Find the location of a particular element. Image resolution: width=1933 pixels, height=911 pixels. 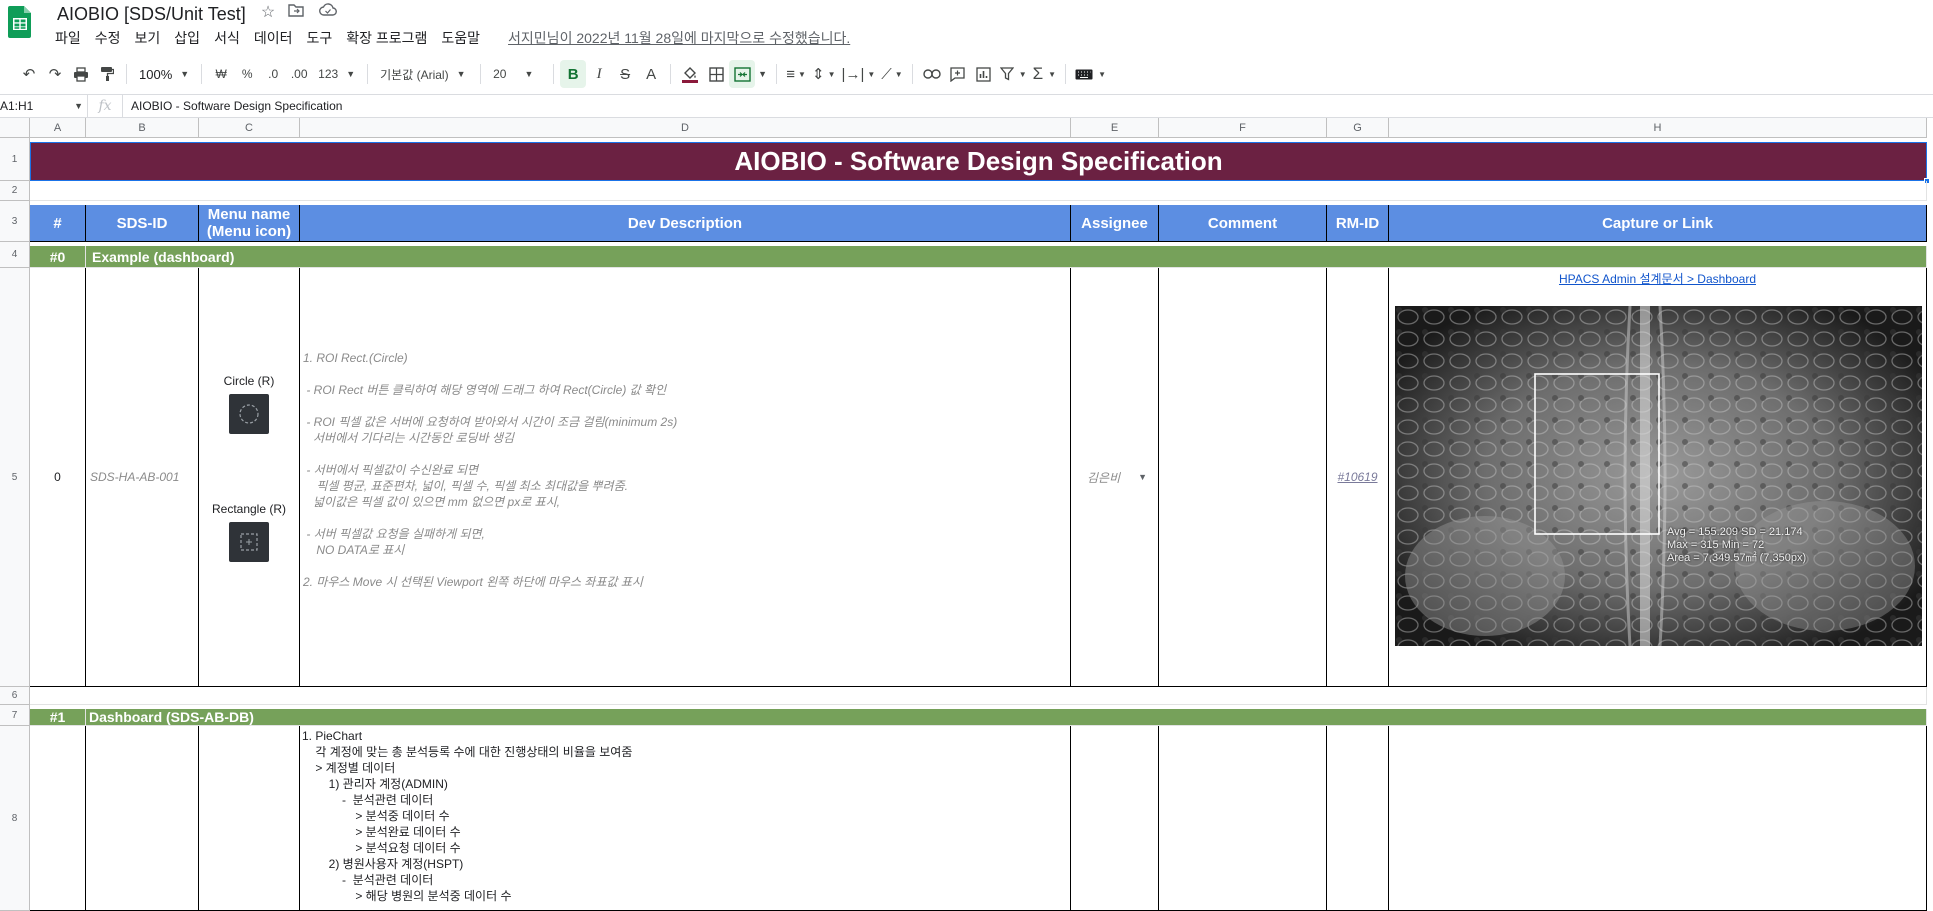

text-wrap-icon: |→| ▼ is located at coordinates (859, 74).